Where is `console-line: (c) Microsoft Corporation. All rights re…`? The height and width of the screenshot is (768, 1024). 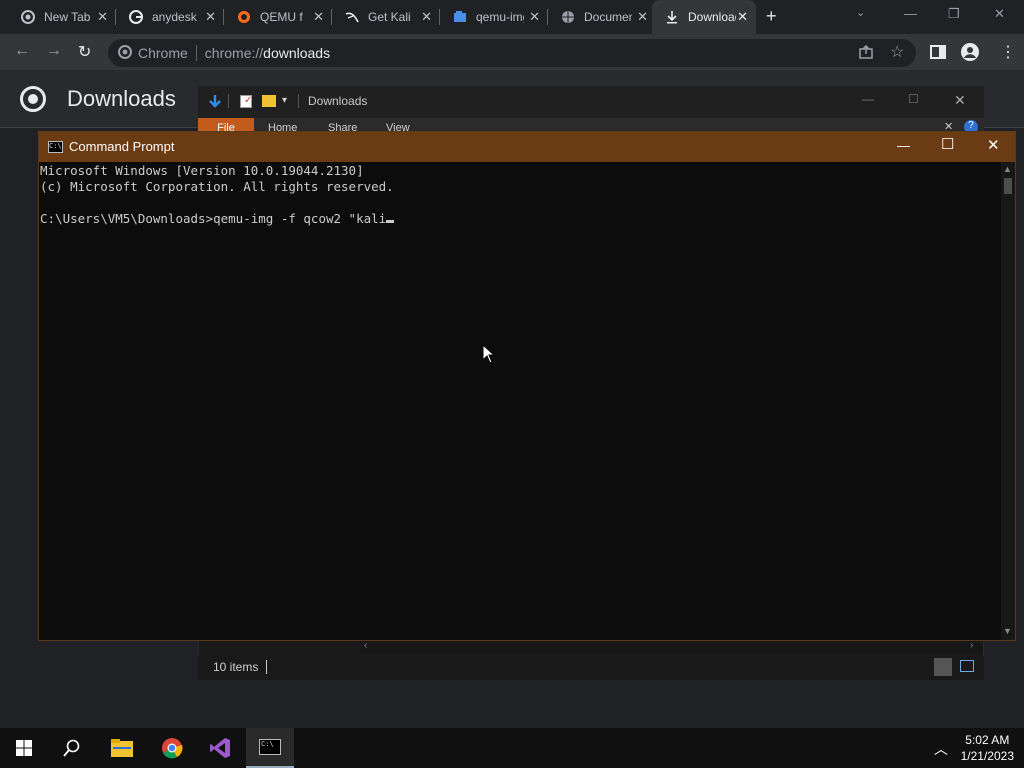 console-line: (c) Microsoft Corporation. All rights re… is located at coordinates (217, 186).